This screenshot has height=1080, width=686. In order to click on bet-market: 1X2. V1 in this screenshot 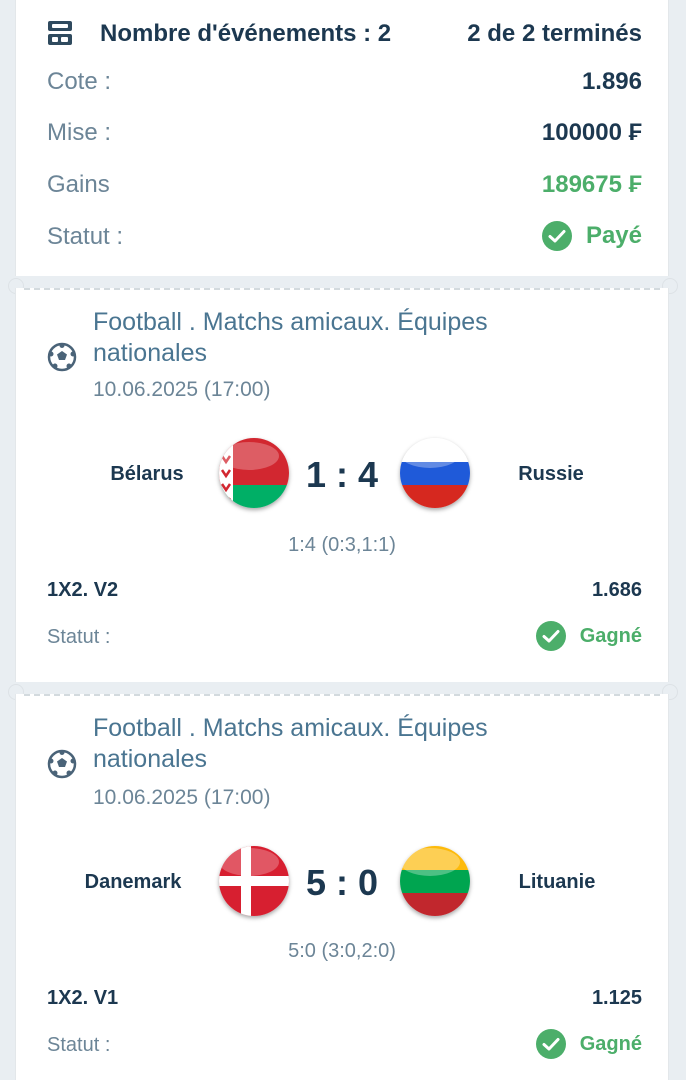, I will do `click(83, 998)`.